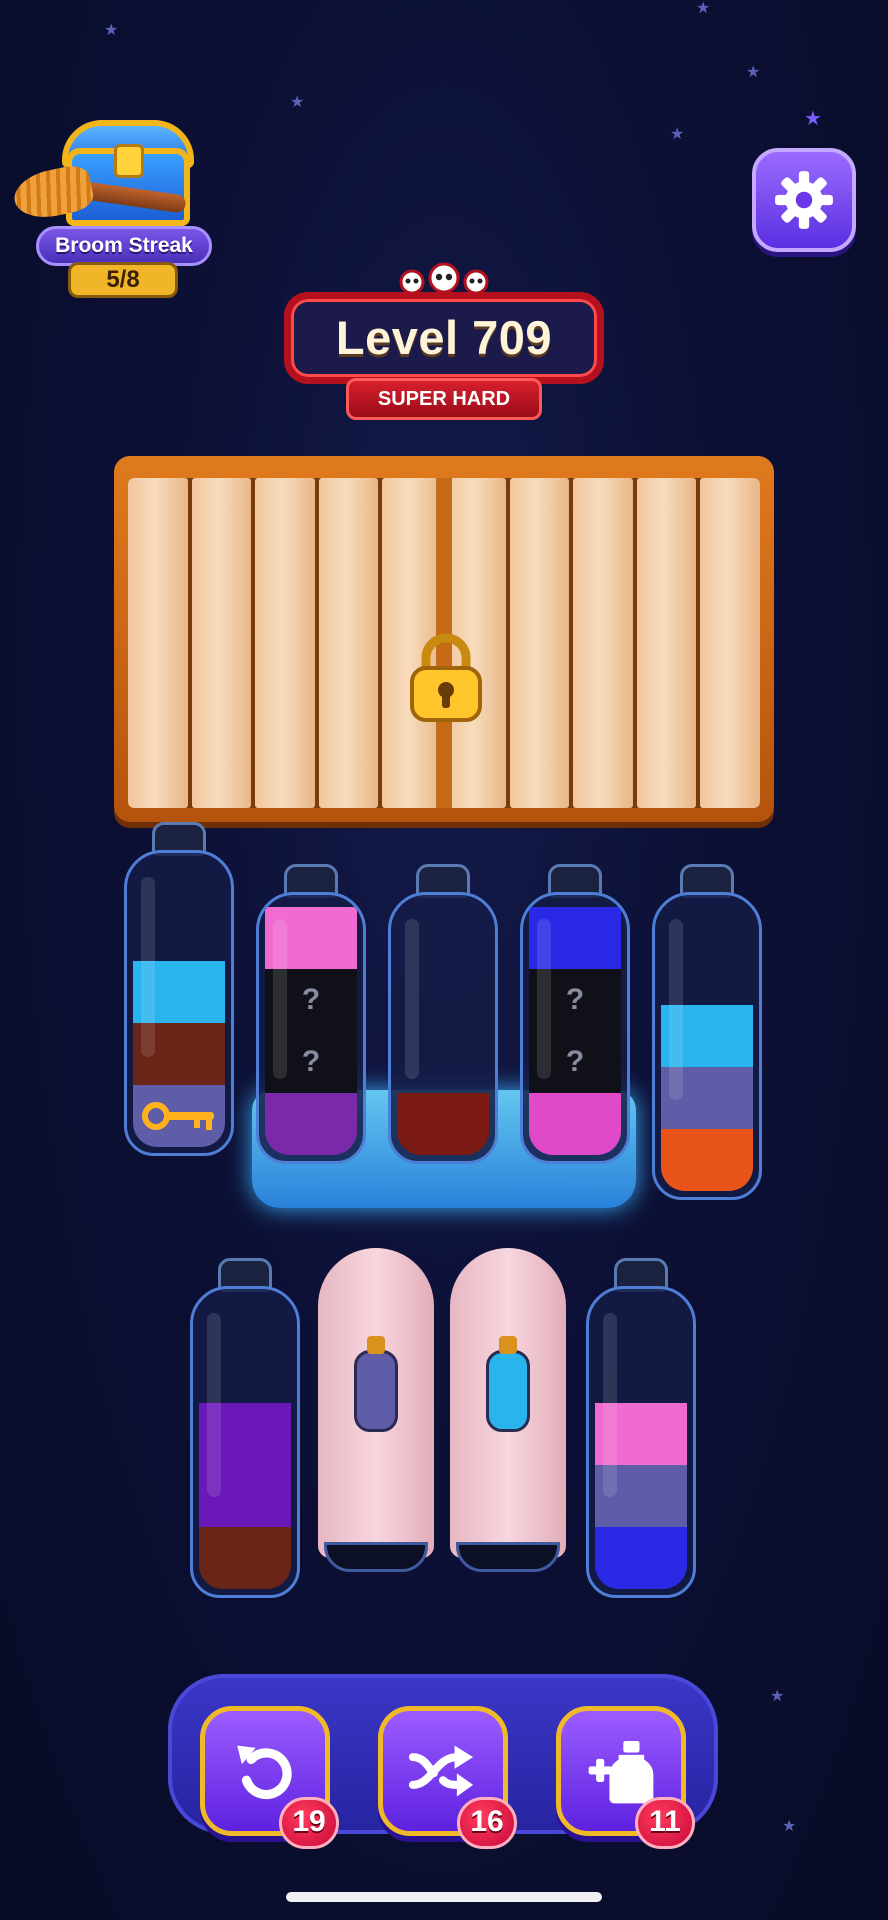  Describe the element at coordinates (665, 1823) in the screenshot. I see `add-bottle-count: 11` at that location.